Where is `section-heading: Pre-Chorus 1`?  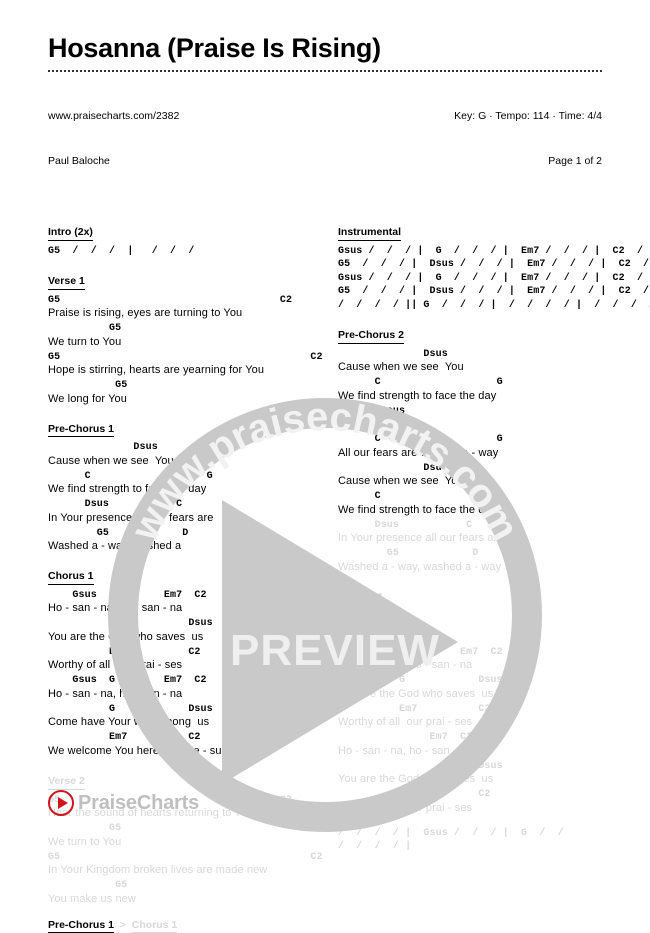 section-heading: Pre-Chorus 1 is located at coordinates (81, 430).